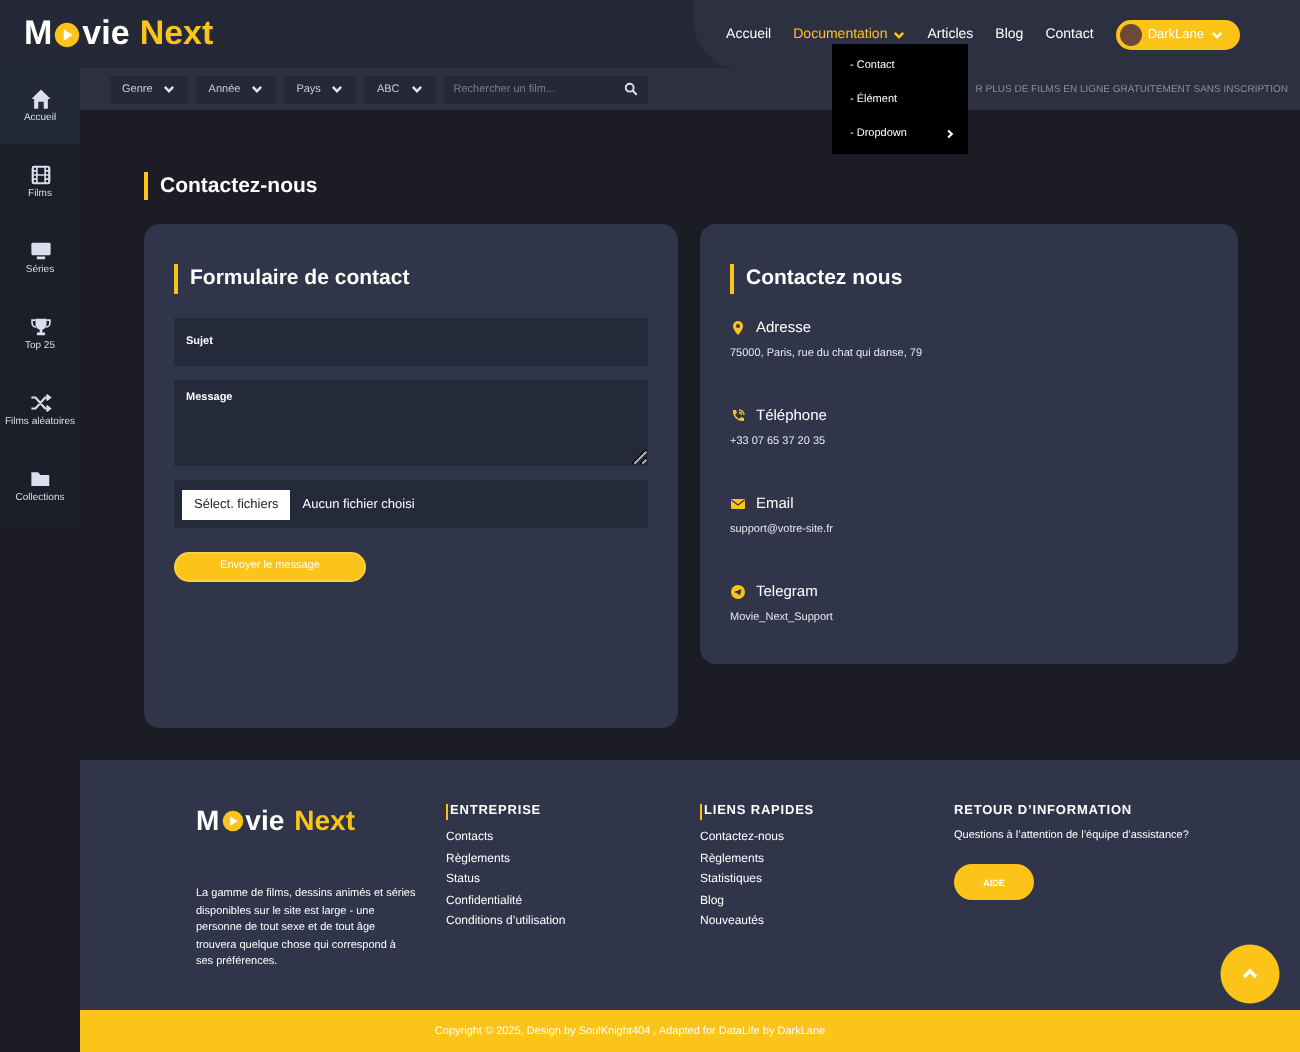 The height and width of the screenshot is (1052, 1300). What do you see at coordinates (40, 478) in the screenshot?
I see `folder-icon` at bounding box center [40, 478].